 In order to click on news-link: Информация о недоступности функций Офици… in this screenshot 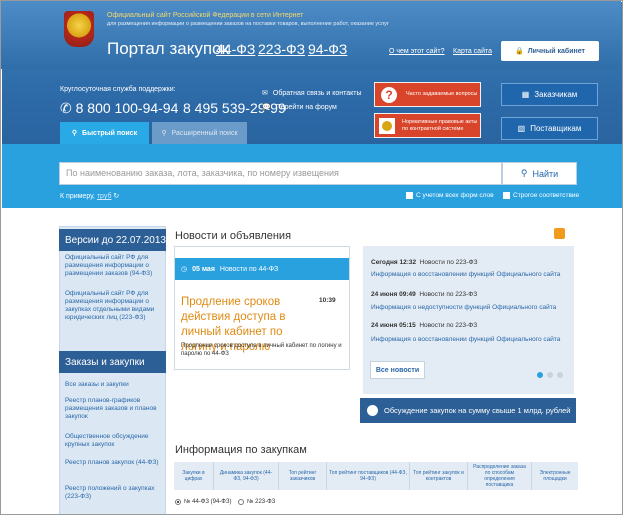, I will do `click(463, 307)`.